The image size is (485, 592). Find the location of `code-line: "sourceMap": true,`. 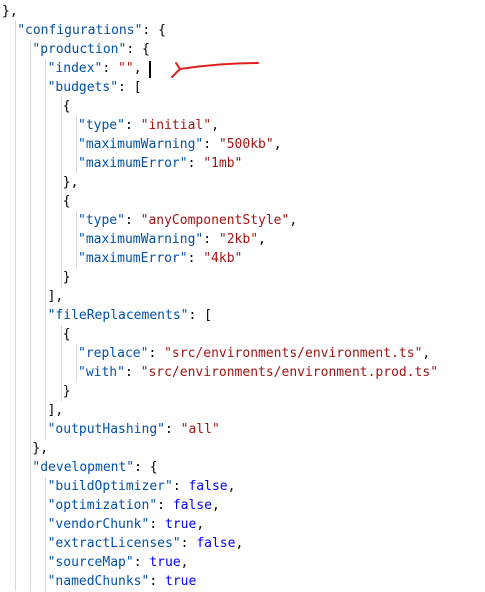

code-line: "sourceMap": true, is located at coordinates (242, 562).